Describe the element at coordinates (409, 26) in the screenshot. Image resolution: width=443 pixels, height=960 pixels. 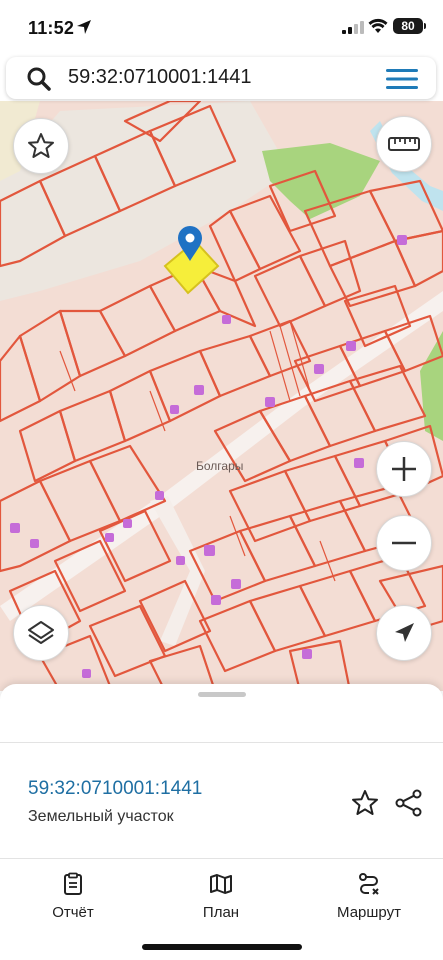
I see `battery-indicator: 80` at that location.